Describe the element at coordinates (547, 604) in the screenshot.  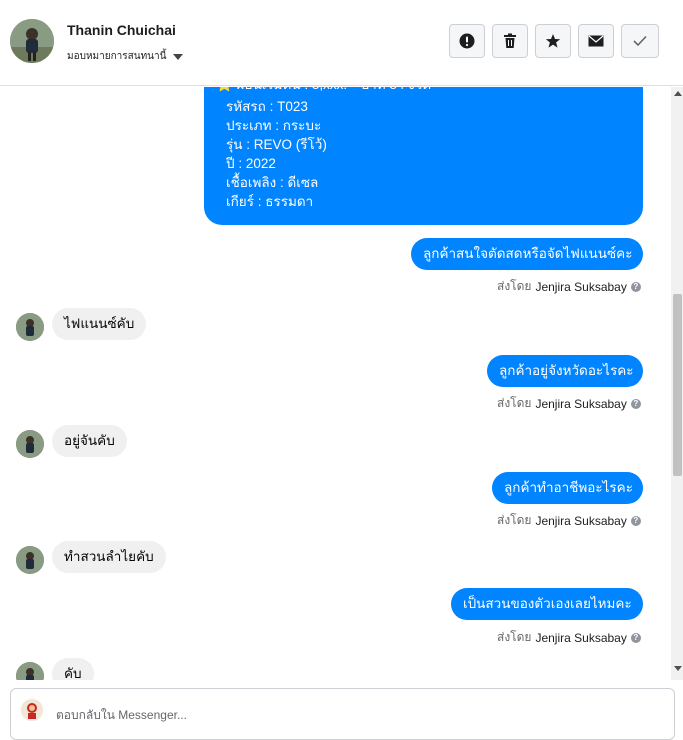
I see `outgoing-message: เป็นสวนของตัวเองเลยไหมคะ` at that location.